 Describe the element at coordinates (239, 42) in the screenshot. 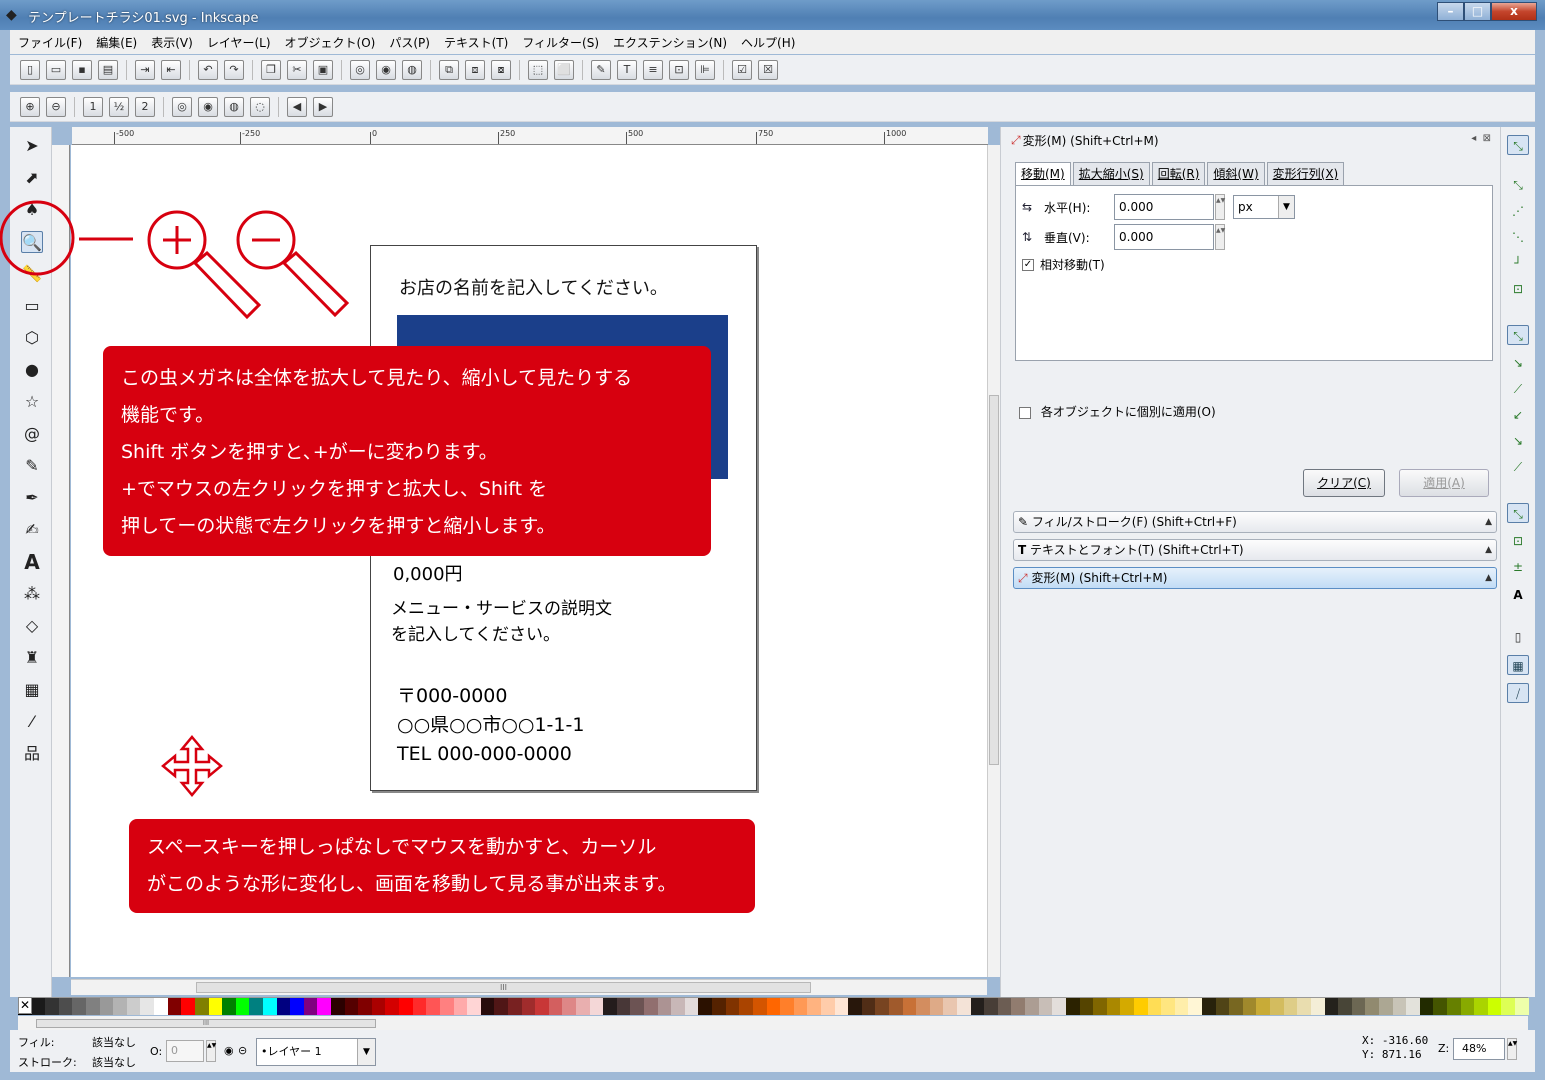

I see `menu-layer: レイヤー(L)` at that location.